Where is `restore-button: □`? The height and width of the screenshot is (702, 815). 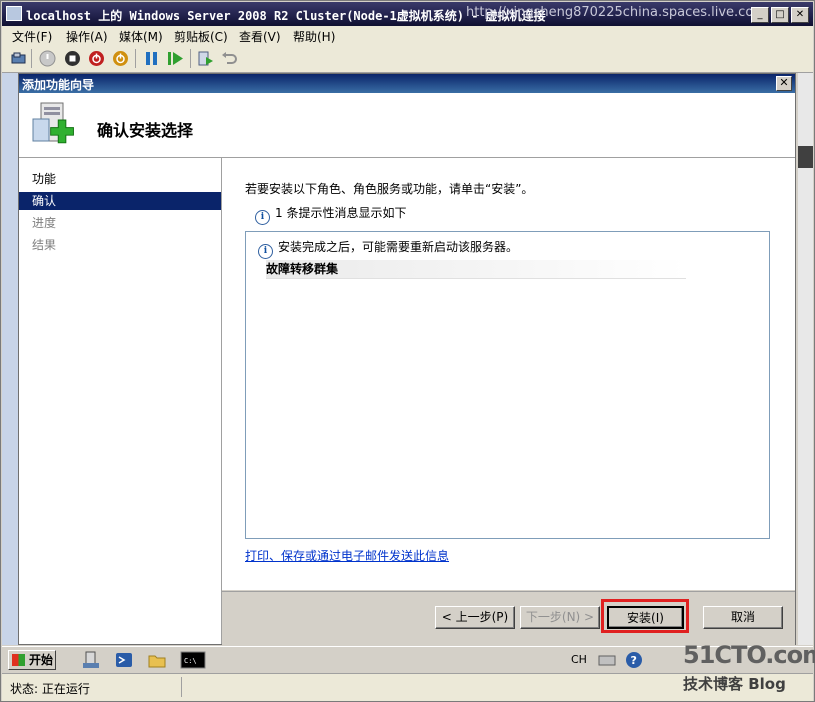 restore-button: □ is located at coordinates (780, 15).